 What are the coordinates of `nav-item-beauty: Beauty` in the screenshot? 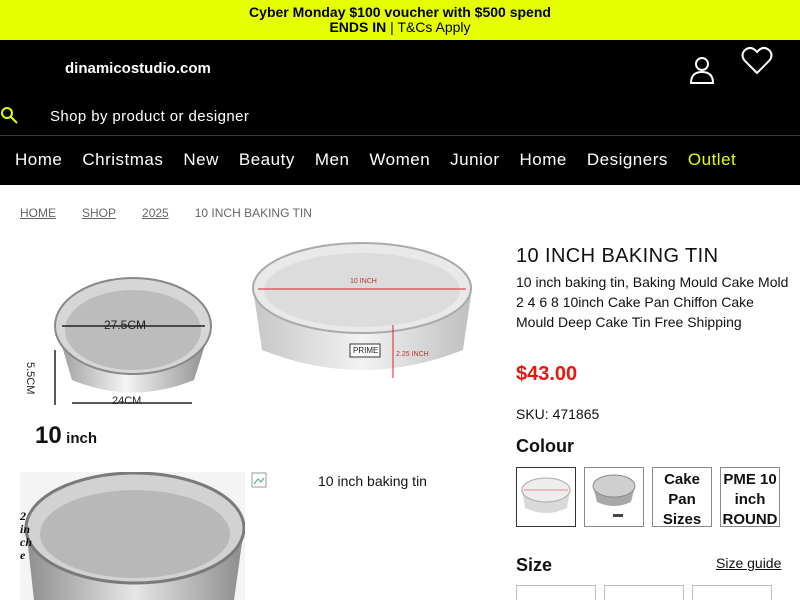 It's located at (267, 160).